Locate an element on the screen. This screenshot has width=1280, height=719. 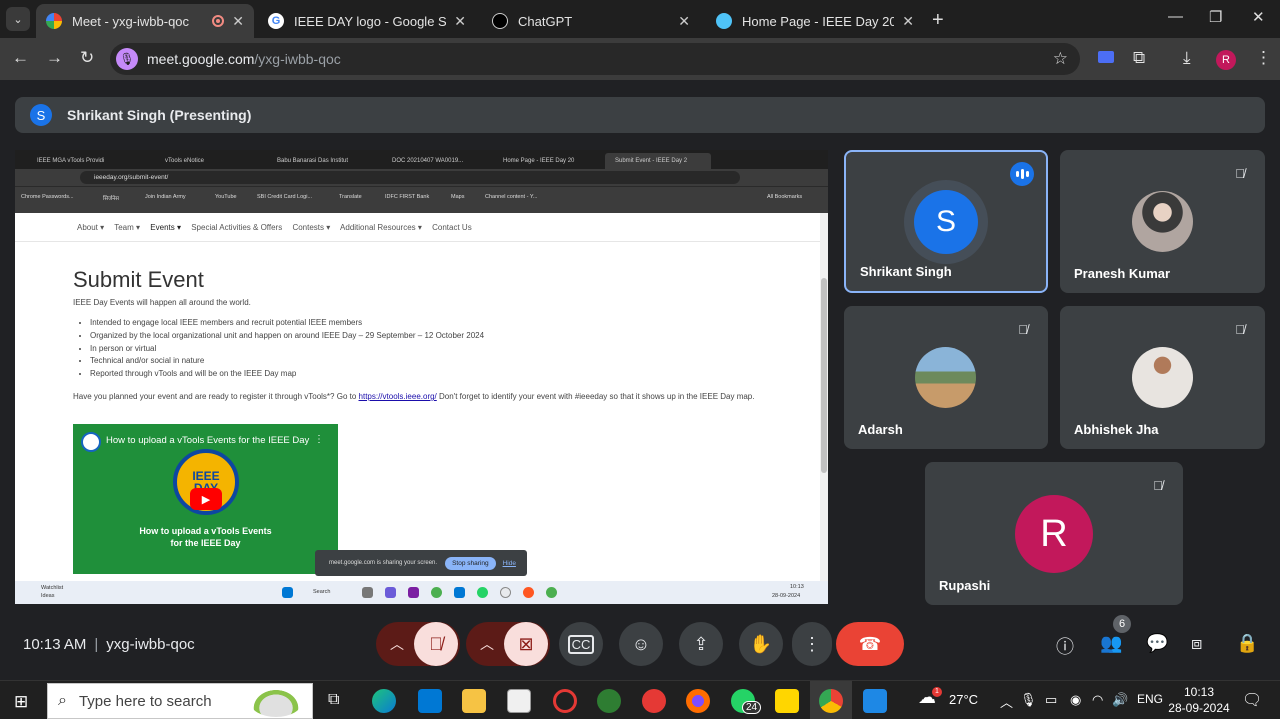
camera-tray-icon: ◉ is located at coordinates (1075, 700).